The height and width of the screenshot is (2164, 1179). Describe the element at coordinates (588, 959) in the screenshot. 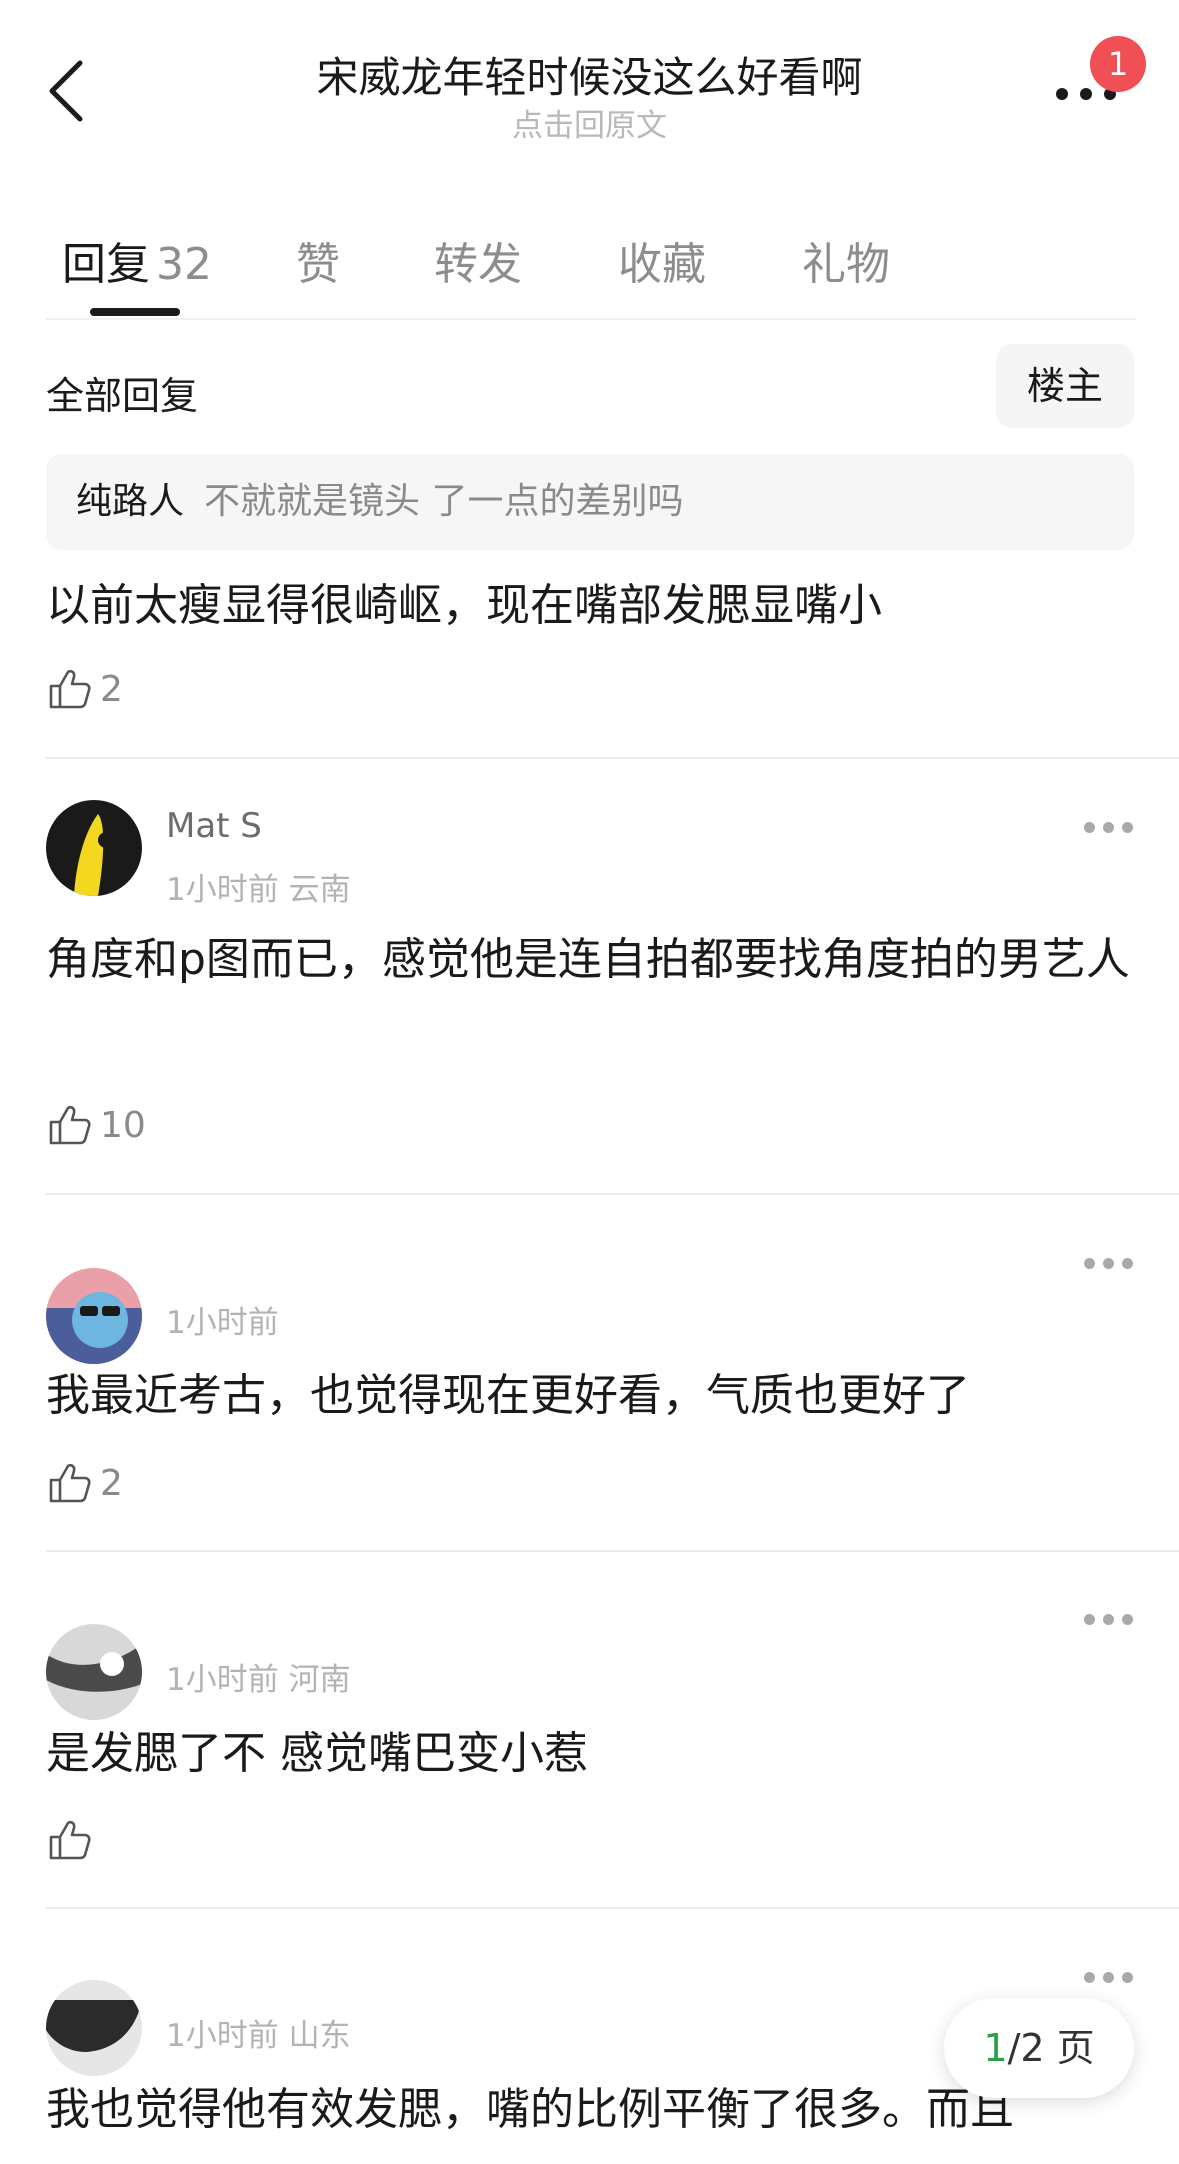

I see `comment-text: 角度和p图而已，感觉他是连自拍都要找角度拍的男艺人` at that location.